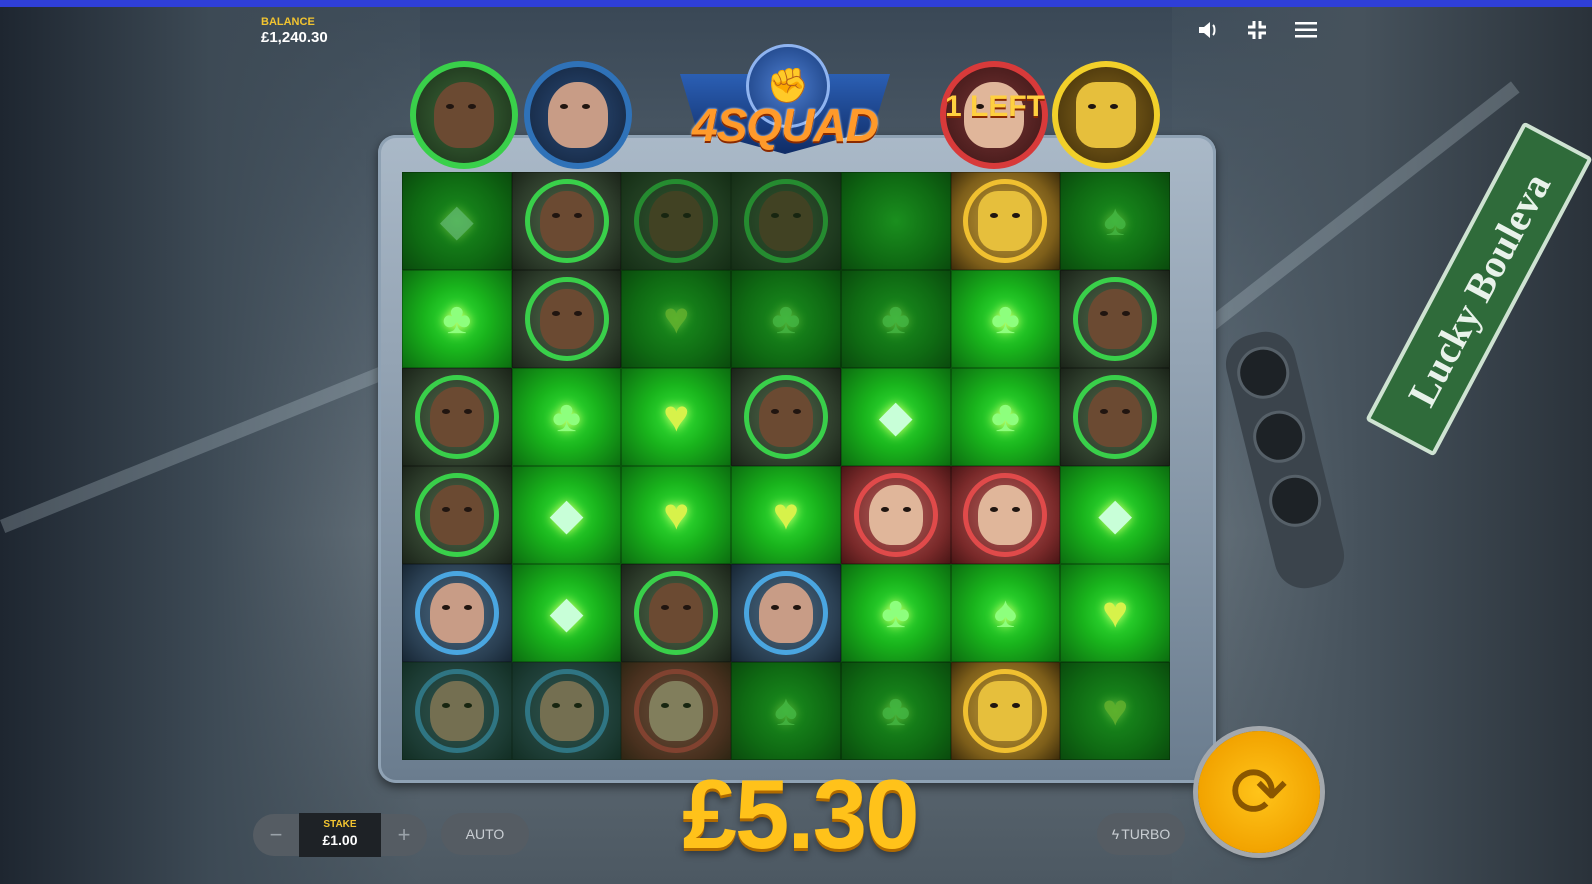  I want to click on spin-button: ⟳, so click(1259, 792).